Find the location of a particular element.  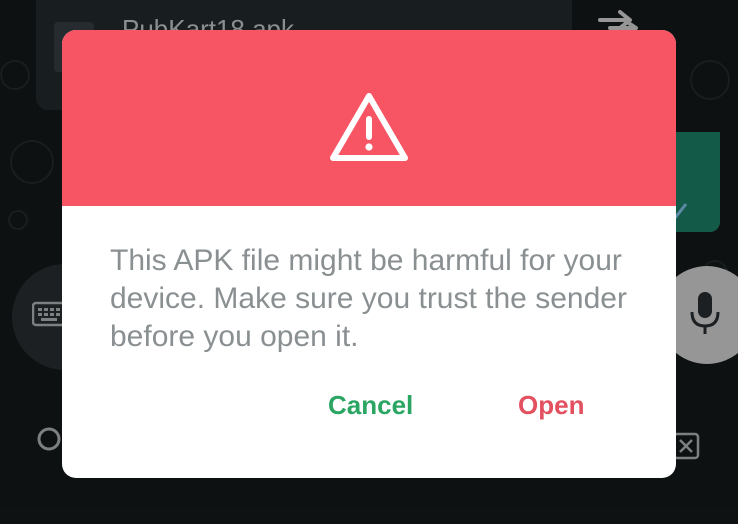

dialog-actions: Cancel Open is located at coordinates (369, 412).